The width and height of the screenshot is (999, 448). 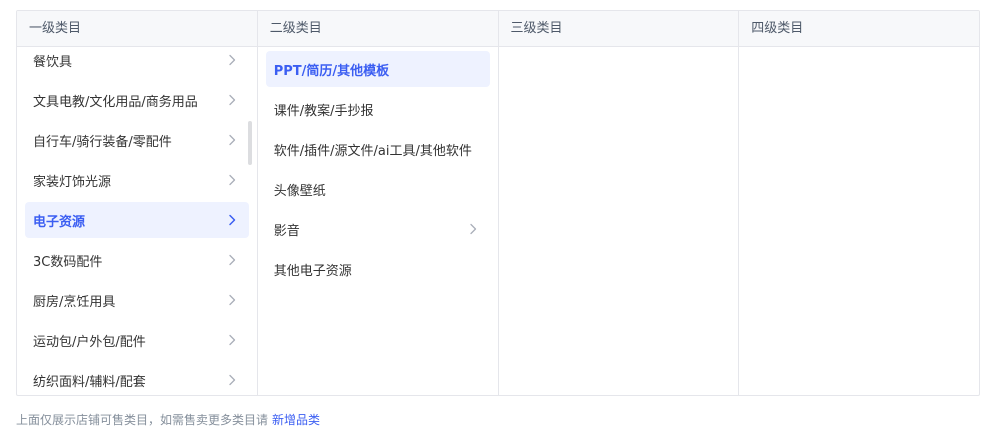 What do you see at coordinates (378, 109) in the screenshot?
I see `category-item-level2: 课件/教案/手抄报` at bounding box center [378, 109].